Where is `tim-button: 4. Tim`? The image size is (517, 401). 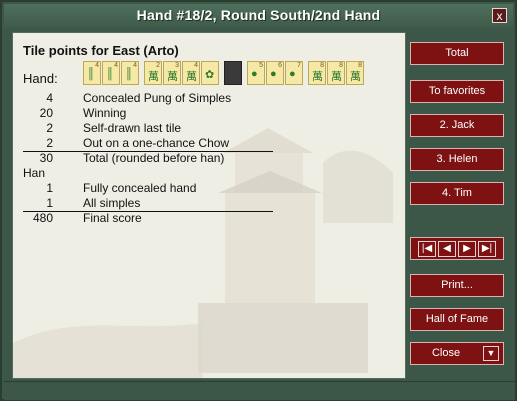 tim-button: 4. Tim is located at coordinates (457, 193).